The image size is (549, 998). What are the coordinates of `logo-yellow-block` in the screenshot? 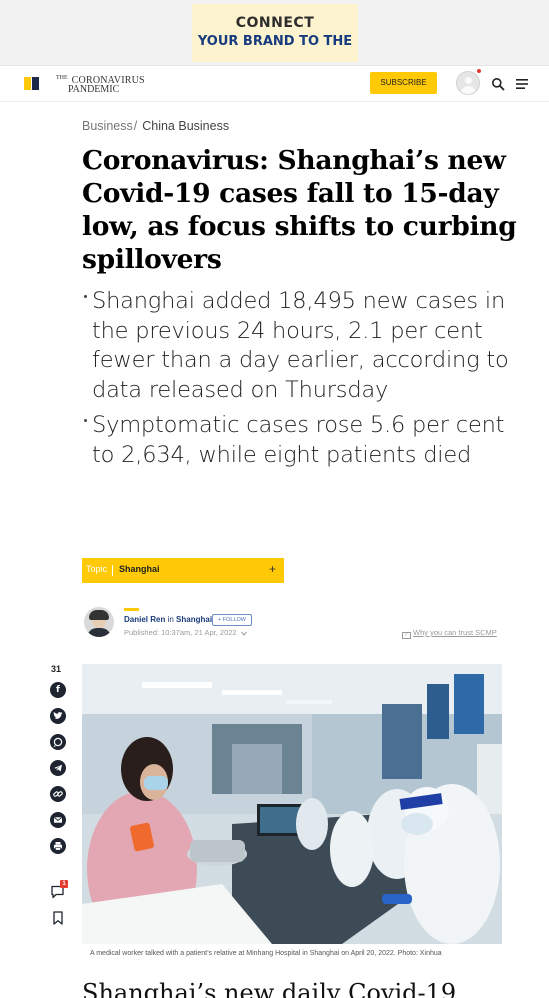 It's located at (27, 83).